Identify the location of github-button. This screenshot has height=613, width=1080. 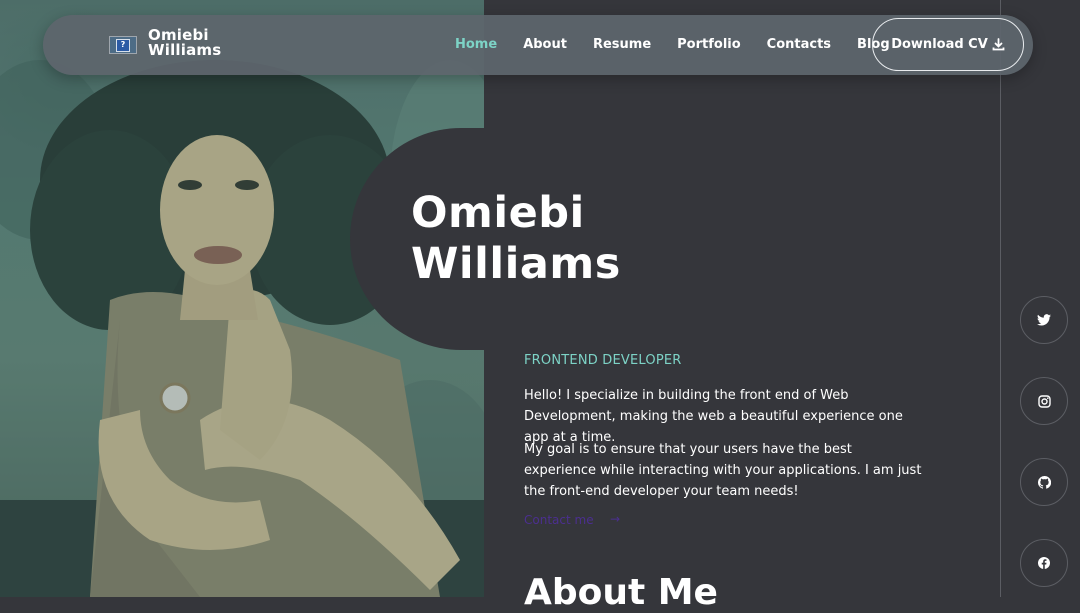
(1044, 482).